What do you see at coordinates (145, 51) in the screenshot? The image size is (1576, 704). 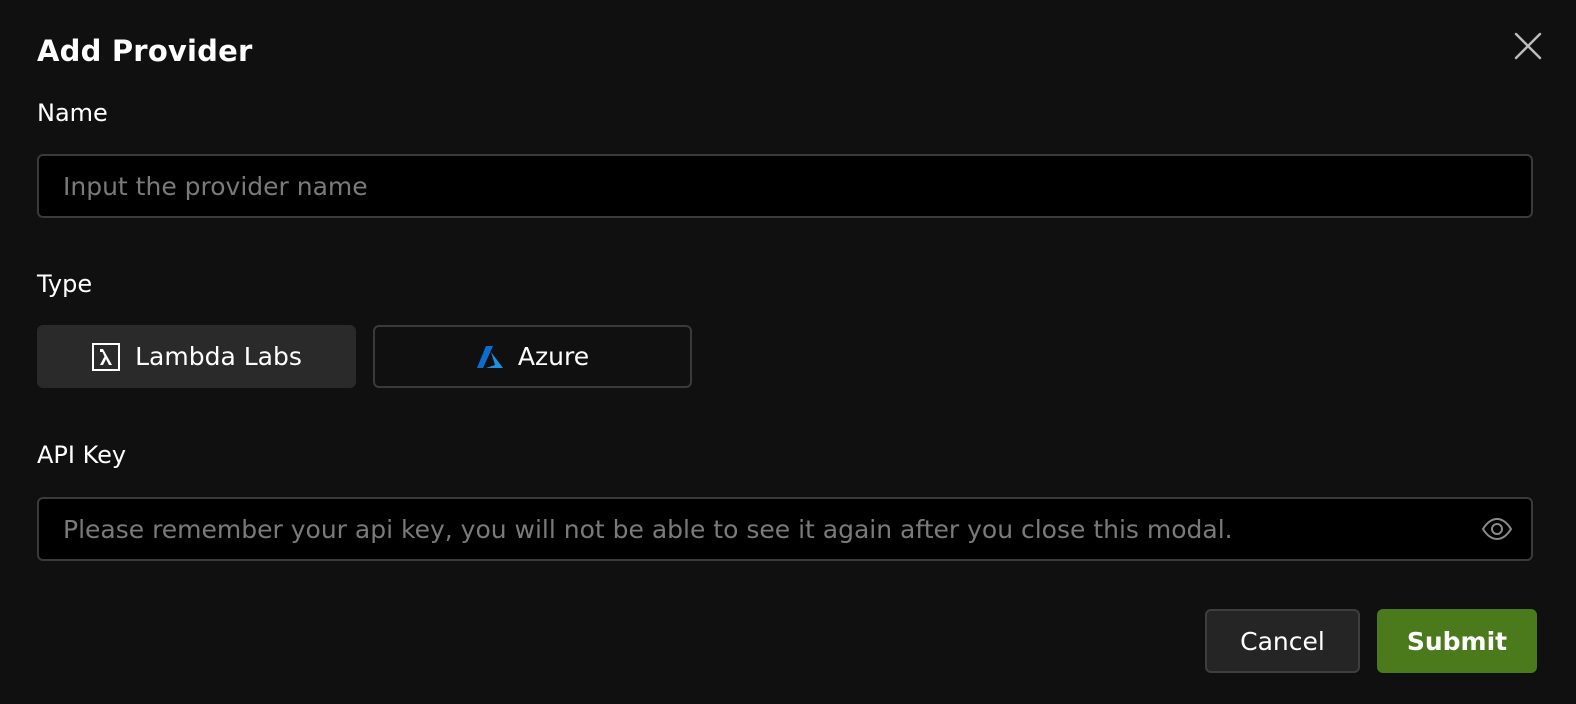 I see `modal-title: Add Provider` at bounding box center [145, 51].